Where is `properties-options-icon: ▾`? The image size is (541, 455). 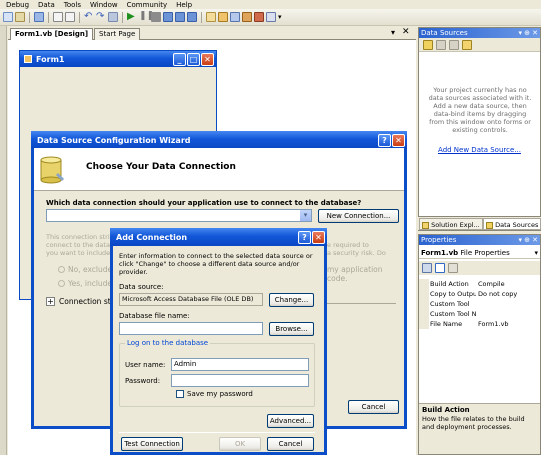 properties-options-icon: ▾ is located at coordinates (520, 240).